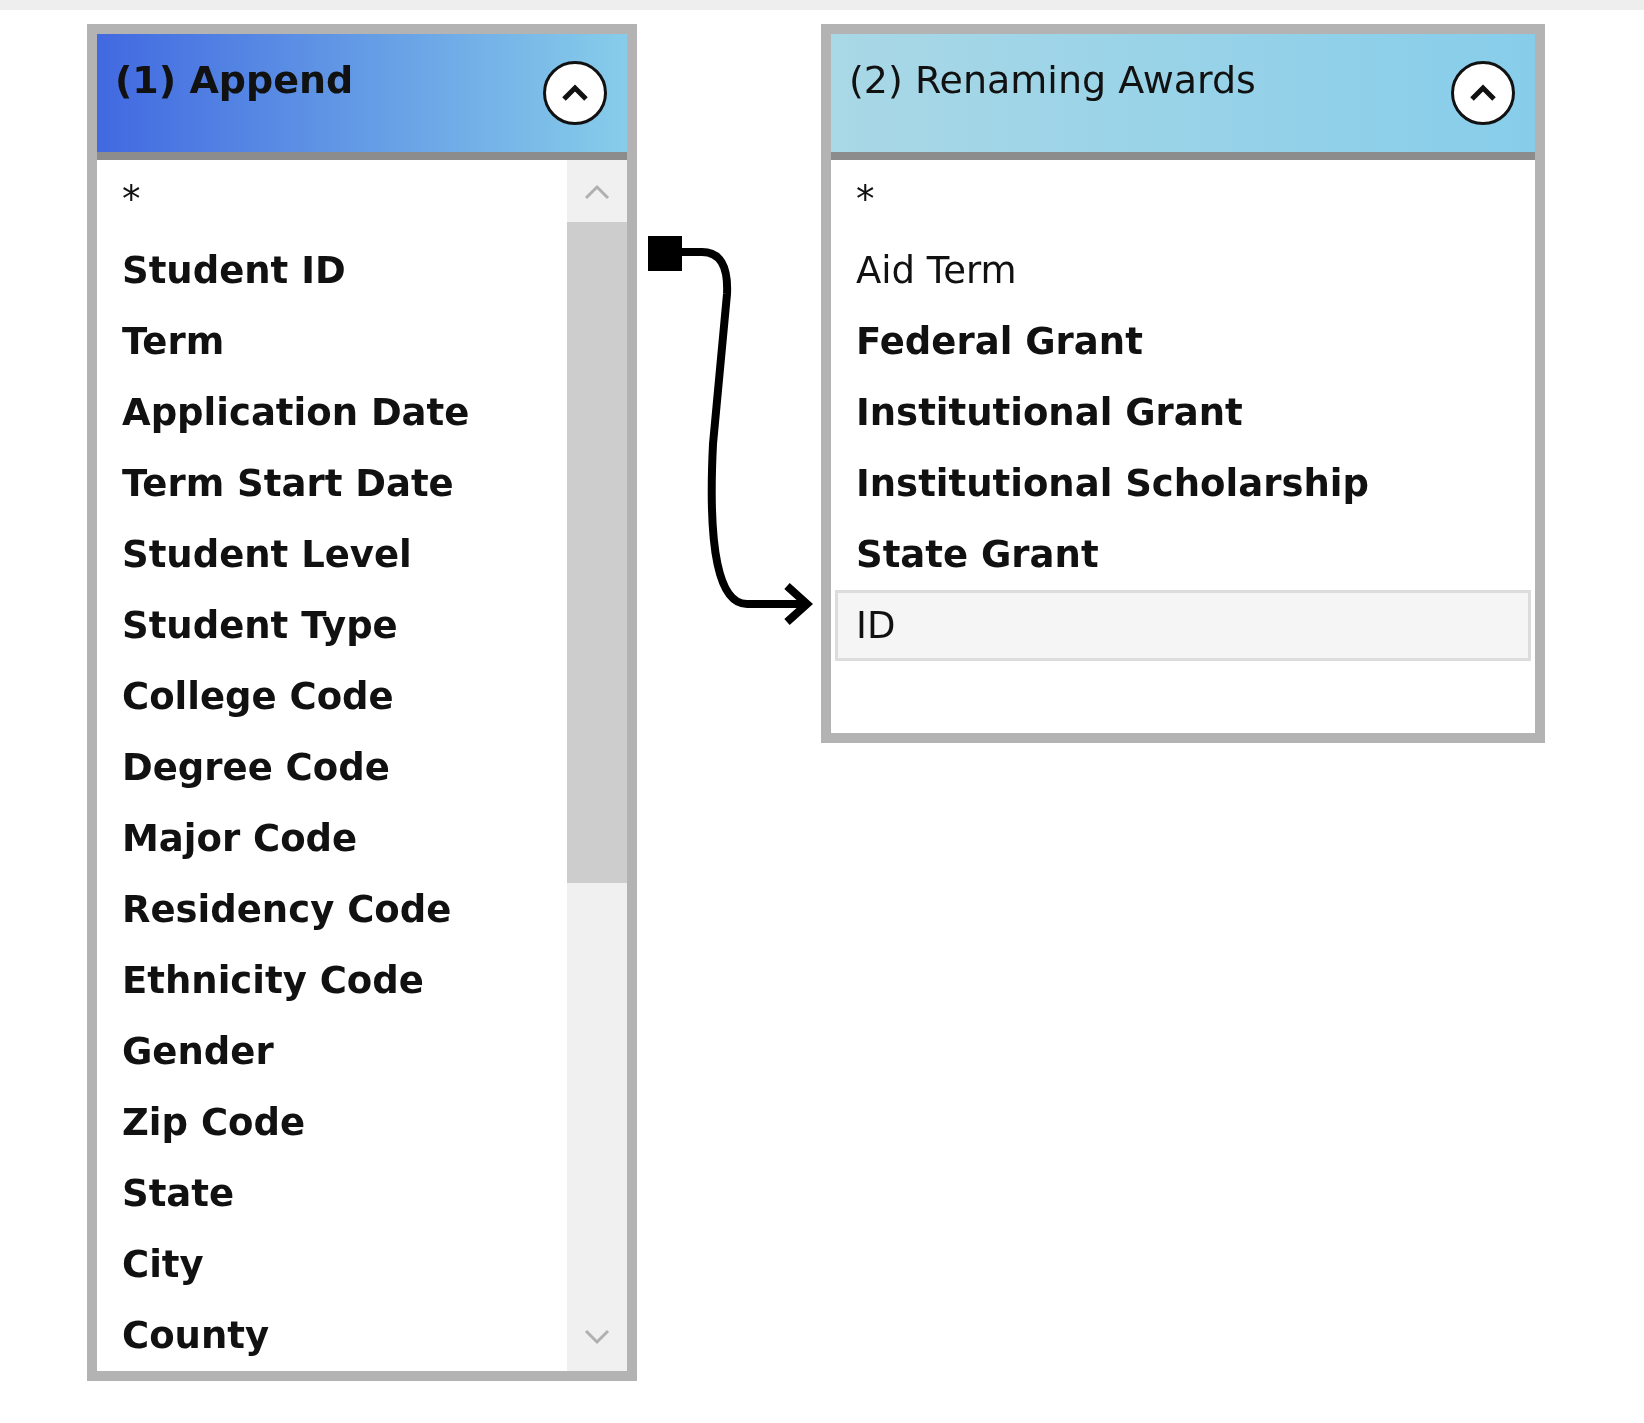  I want to click on field-item: Gender, so click(332, 1051).